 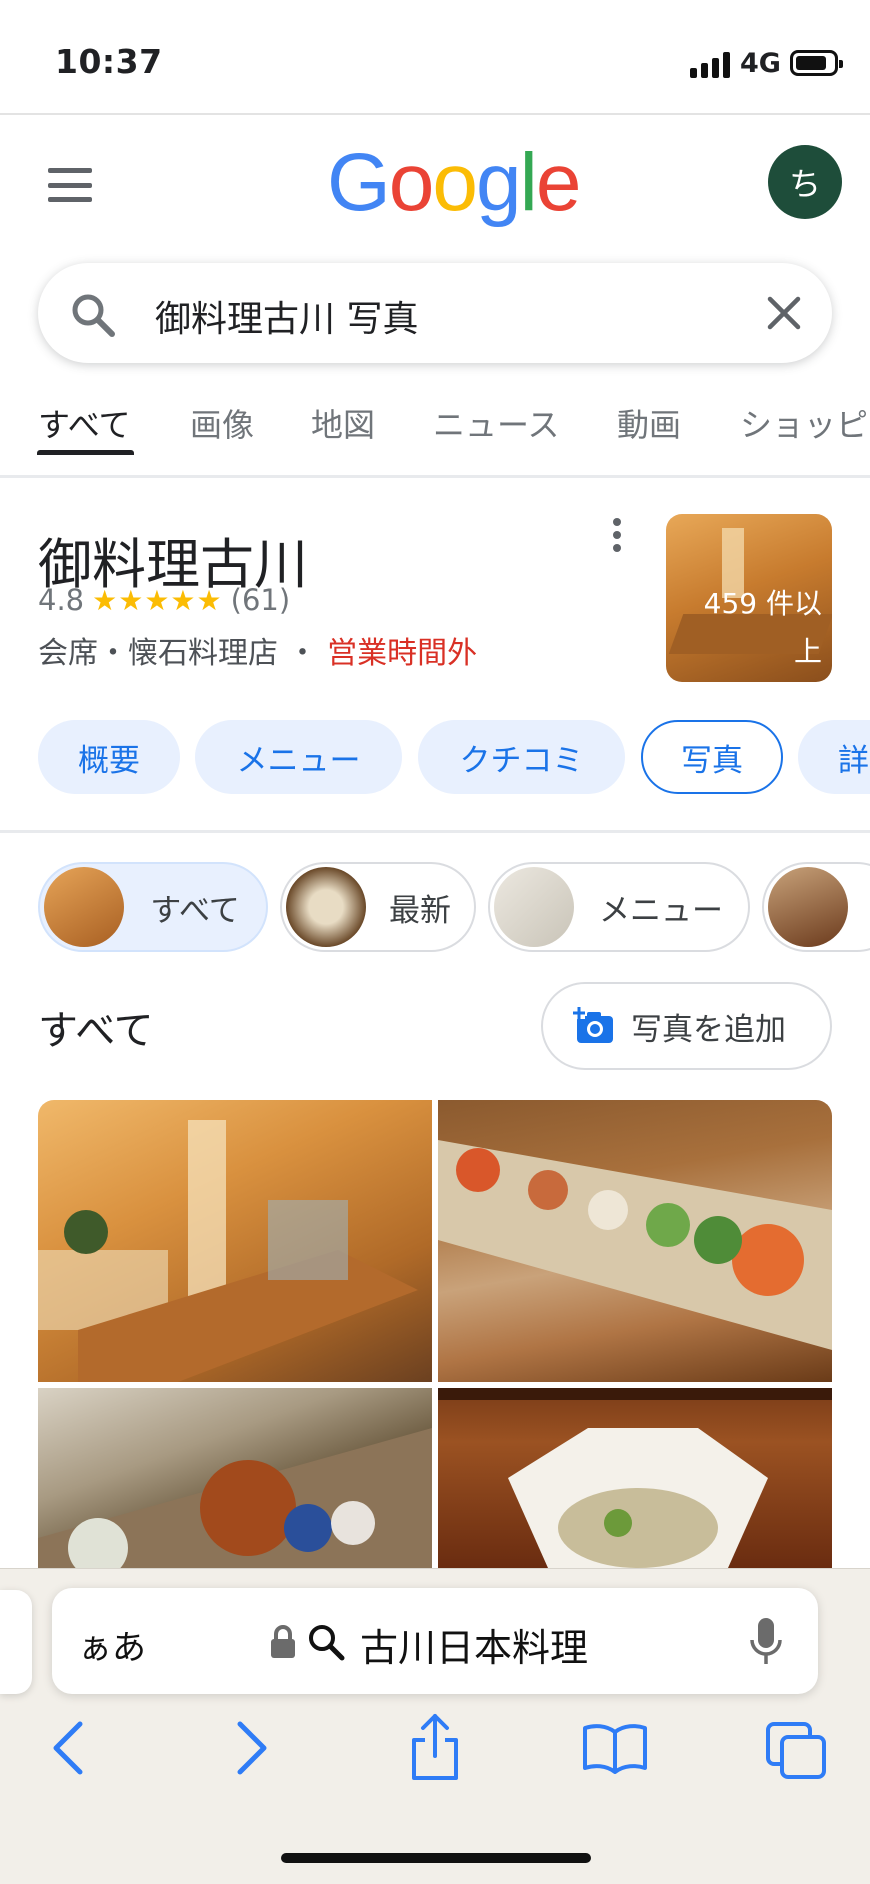 What do you see at coordinates (474, 1644) in the screenshot?
I see `address-text: 古川日本料理` at bounding box center [474, 1644].